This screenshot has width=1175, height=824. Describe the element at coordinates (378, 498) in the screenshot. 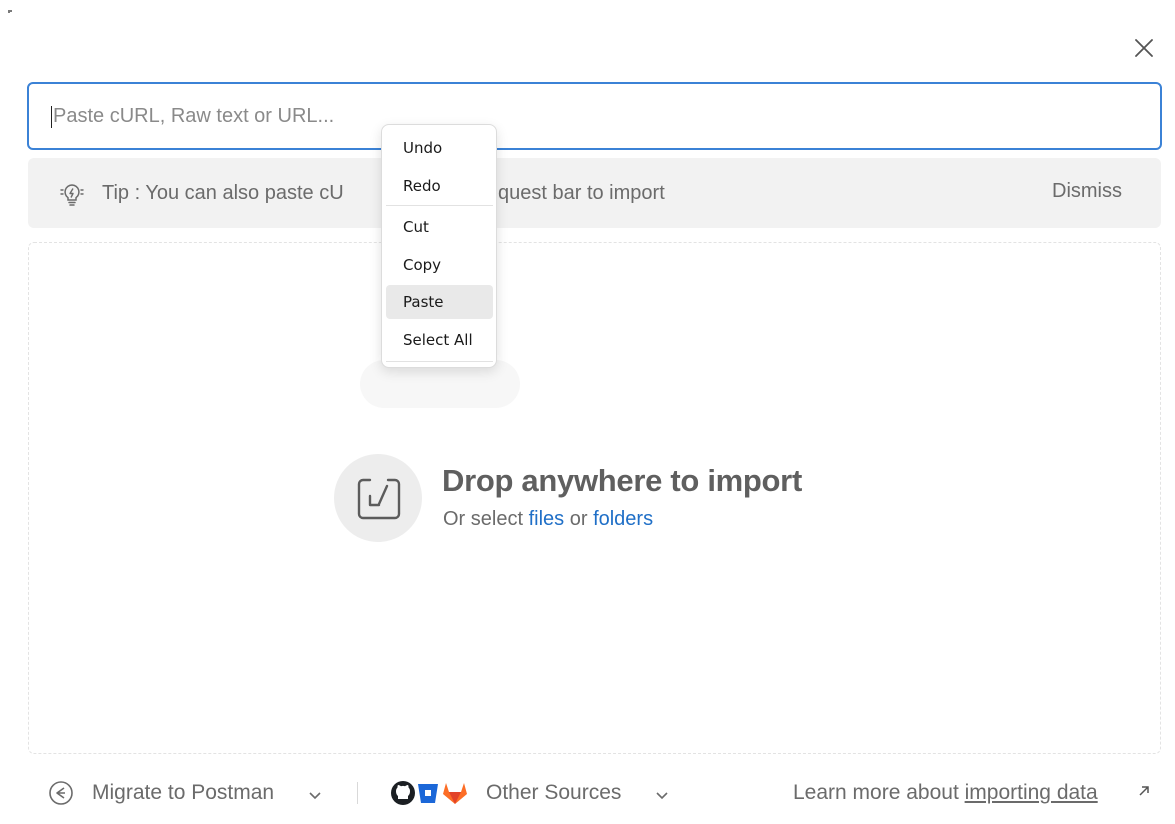

I see `import-tray-icon` at that location.